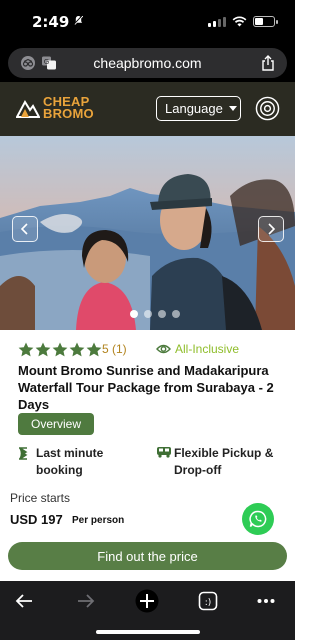 This screenshot has width=320, height=640. I want to click on browser-address-bar: G cheapbromo.com, so click(147, 63).